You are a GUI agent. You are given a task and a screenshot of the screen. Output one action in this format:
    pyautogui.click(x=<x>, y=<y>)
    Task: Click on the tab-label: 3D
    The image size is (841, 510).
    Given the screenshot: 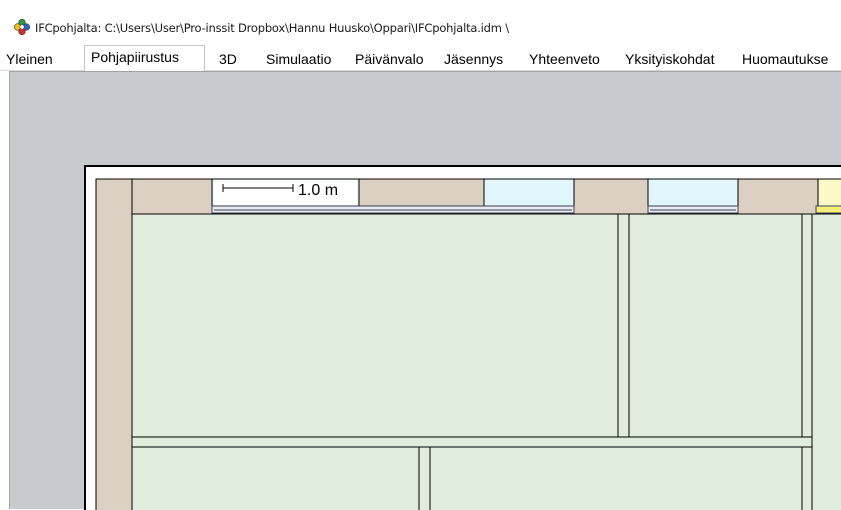 What is the action you would take?
    pyautogui.click(x=228, y=59)
    